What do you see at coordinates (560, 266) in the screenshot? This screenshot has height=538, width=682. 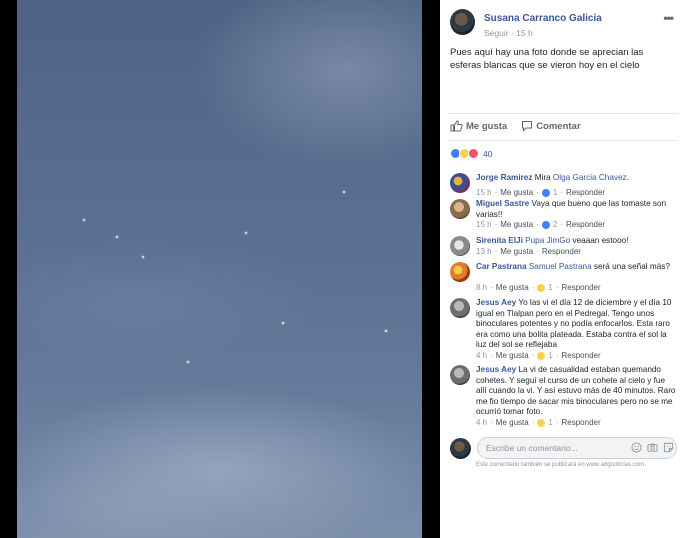 I see `comment-mention: Samuel Pastrana` at bounding box center [560, 266].